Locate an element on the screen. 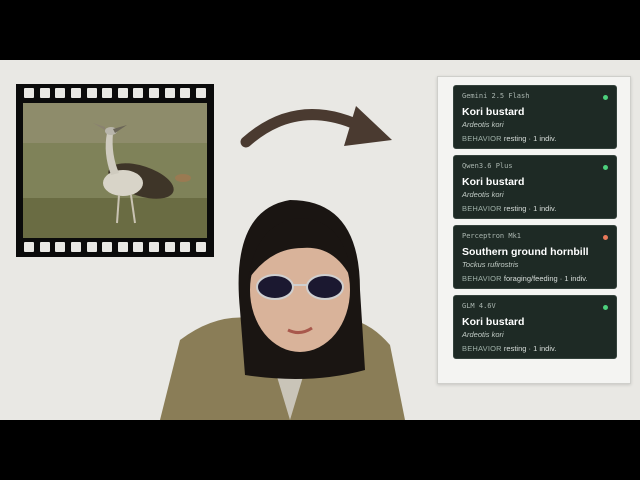 Image resolution: width=640 pixels, height=480 pixels. film-perforations-top is located at coordinates (115, 93).